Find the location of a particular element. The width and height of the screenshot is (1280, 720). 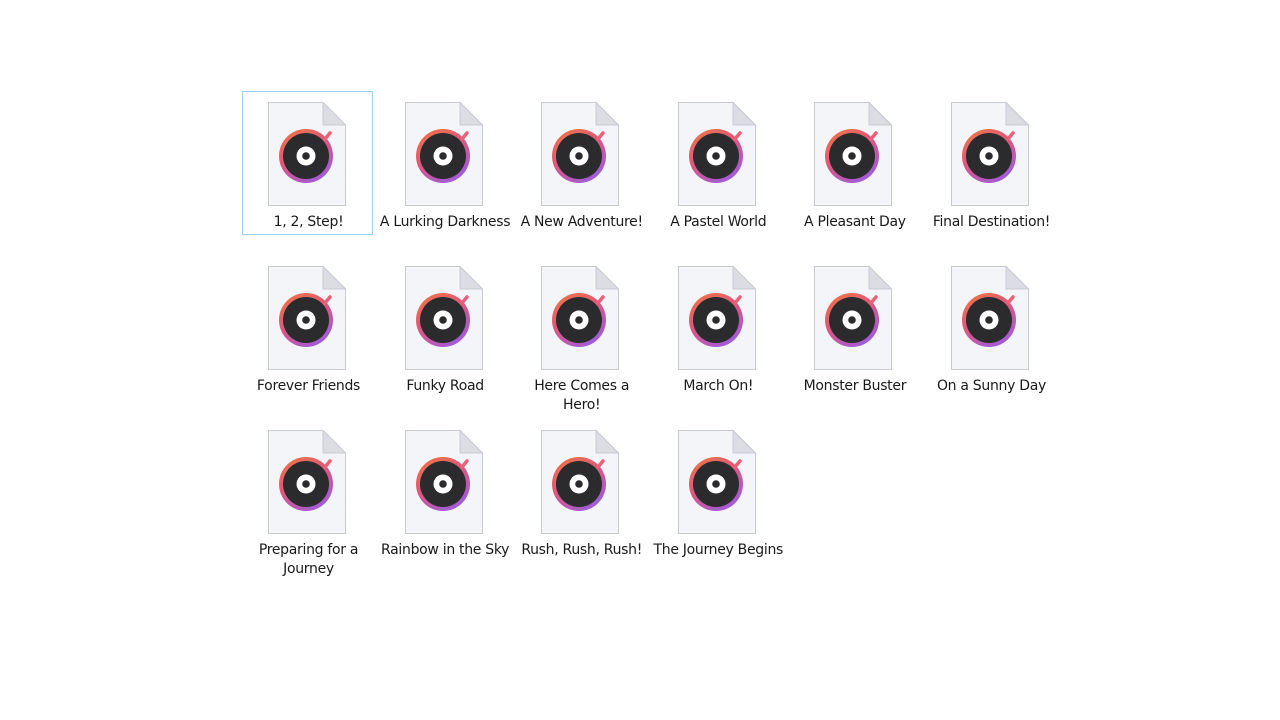

file-item: The Journey Begins is located at coordinates (717, 491).